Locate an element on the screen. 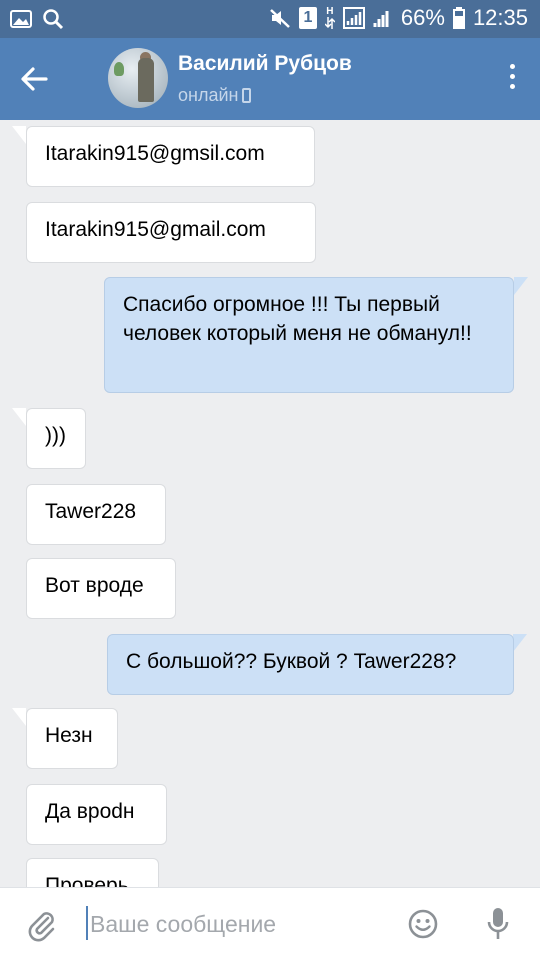 The width and height of the screenshot is (540, 961). contact-avatar is located at coordinates (138, 78).